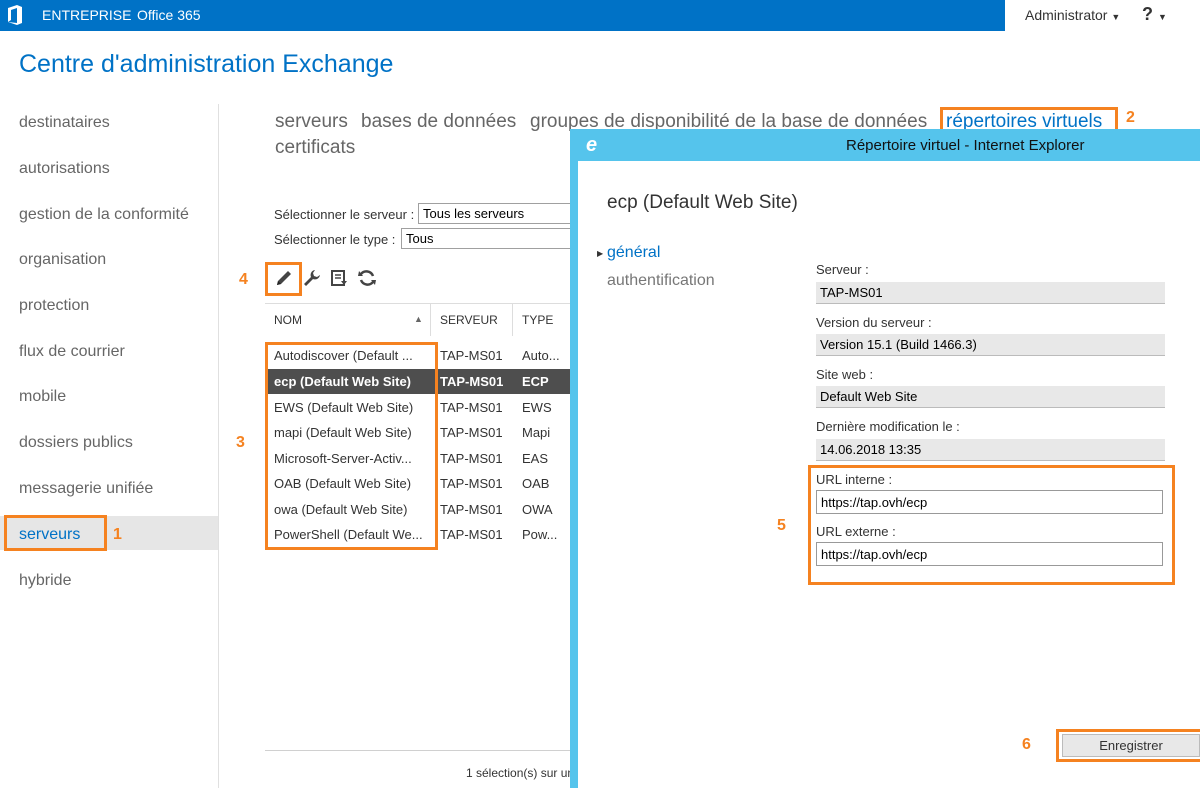  What do you see at coordinates (312, 278) in the screenshot?
I see `wrench-icon` at bounding box center [312, 278].